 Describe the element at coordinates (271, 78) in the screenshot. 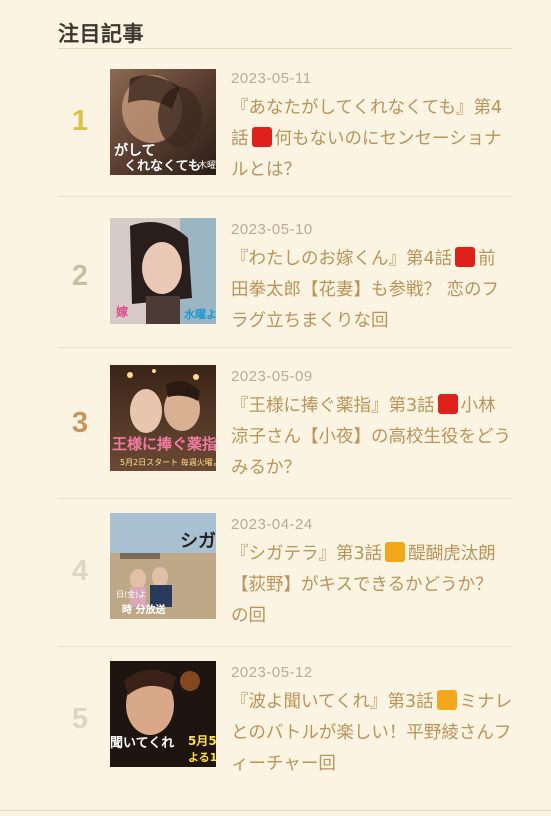

I see `article-date: 2023-05-11` at that location.